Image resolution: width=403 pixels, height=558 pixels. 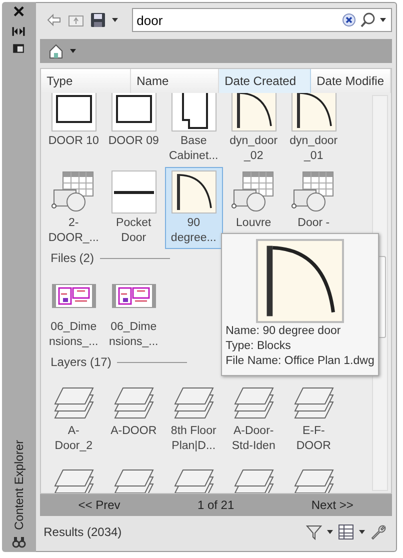 What do you see at coordinates (133, 431) in the screenshot?
I see `item-label: A-DOOR` at bounding box center [133, 431].